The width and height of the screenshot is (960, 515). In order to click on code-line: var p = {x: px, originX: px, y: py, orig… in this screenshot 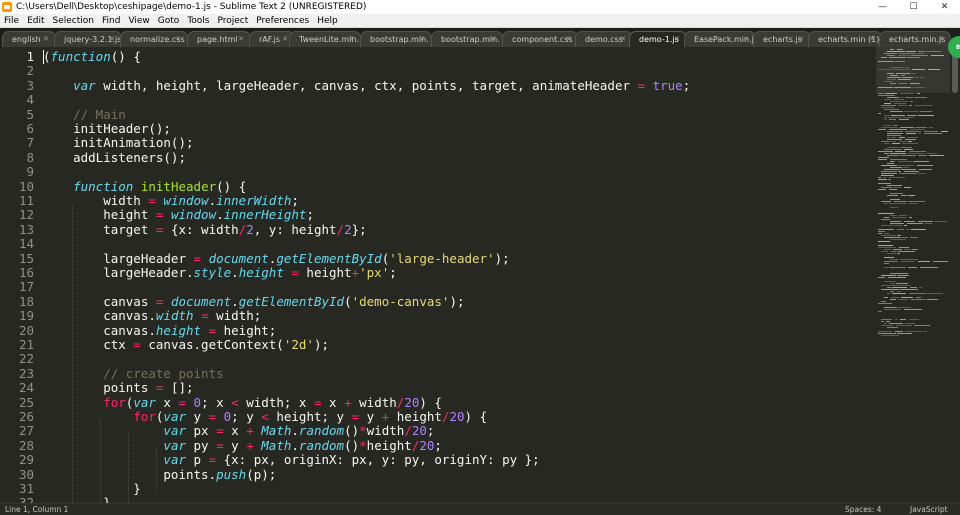, I will do `click(291, 459)`.